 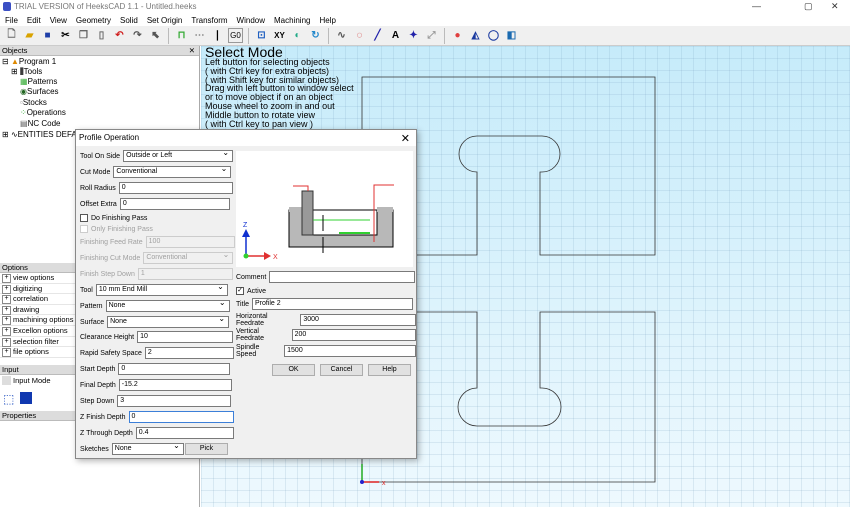 I want to click on active-label: Active, so click(x=257, y=291).